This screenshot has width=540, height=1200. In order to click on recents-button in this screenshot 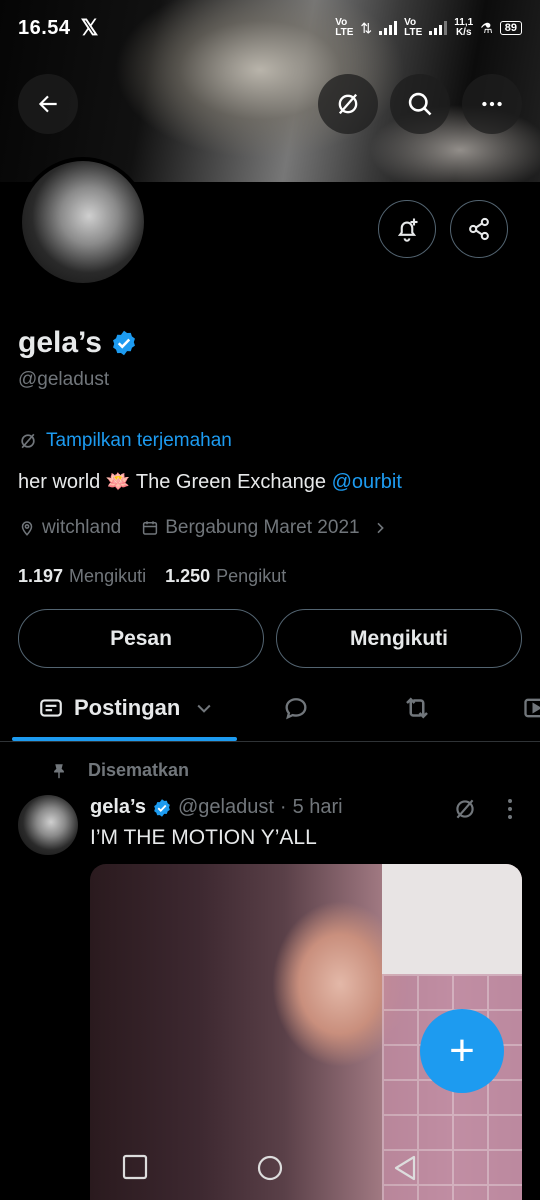, I will do `click(135, 1169)`.